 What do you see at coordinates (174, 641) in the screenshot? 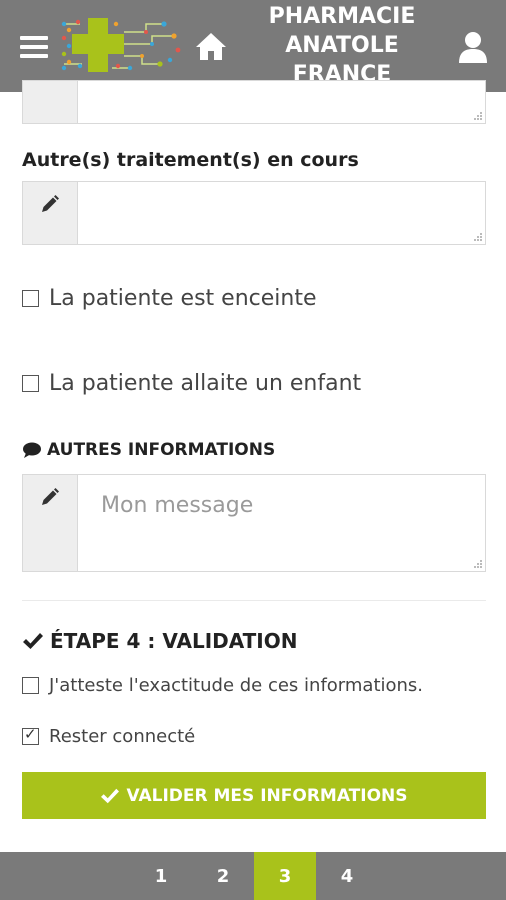
I see `validation-title-text: ÉTAPE 4 : VALIDATION` at bounding box center [174, 641].